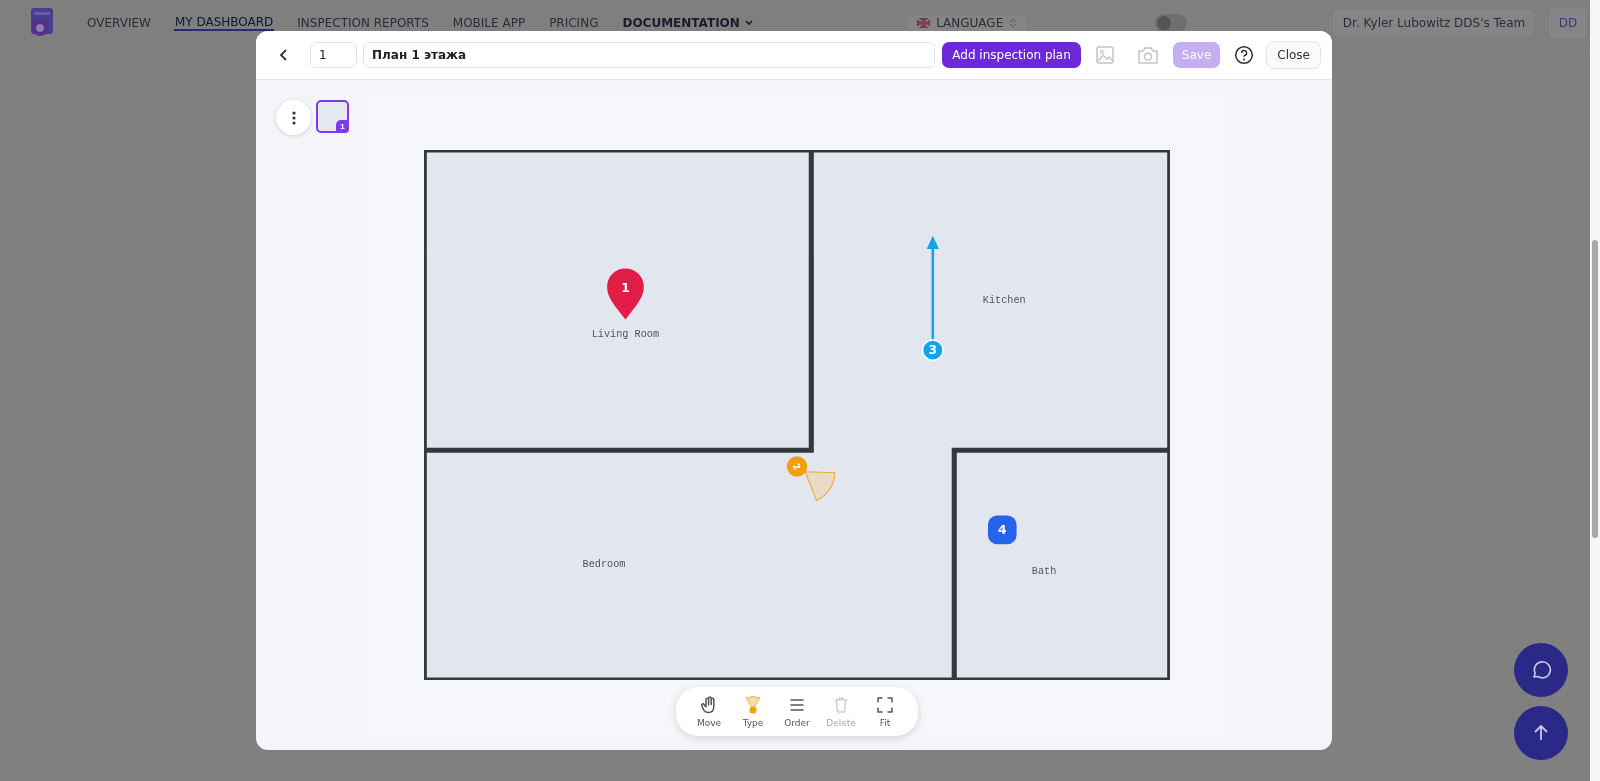 Image resolution: width=1600 pixels, height=781 pixels. What do you see at coordinates (489, 23) in the screenshot?
I see `nav-link: MOBILE APP` at bounding box center [489, 23].